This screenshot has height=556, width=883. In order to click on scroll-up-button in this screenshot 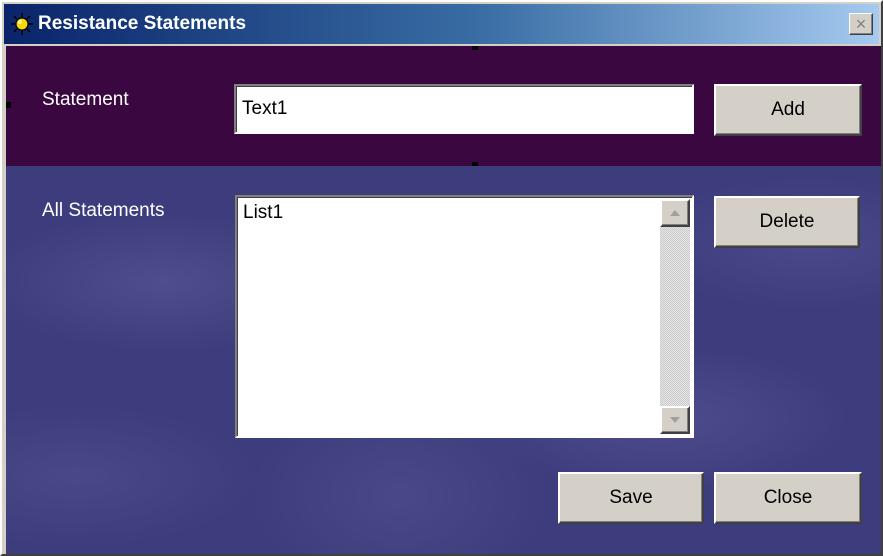, I will do `click(675, 213)`.